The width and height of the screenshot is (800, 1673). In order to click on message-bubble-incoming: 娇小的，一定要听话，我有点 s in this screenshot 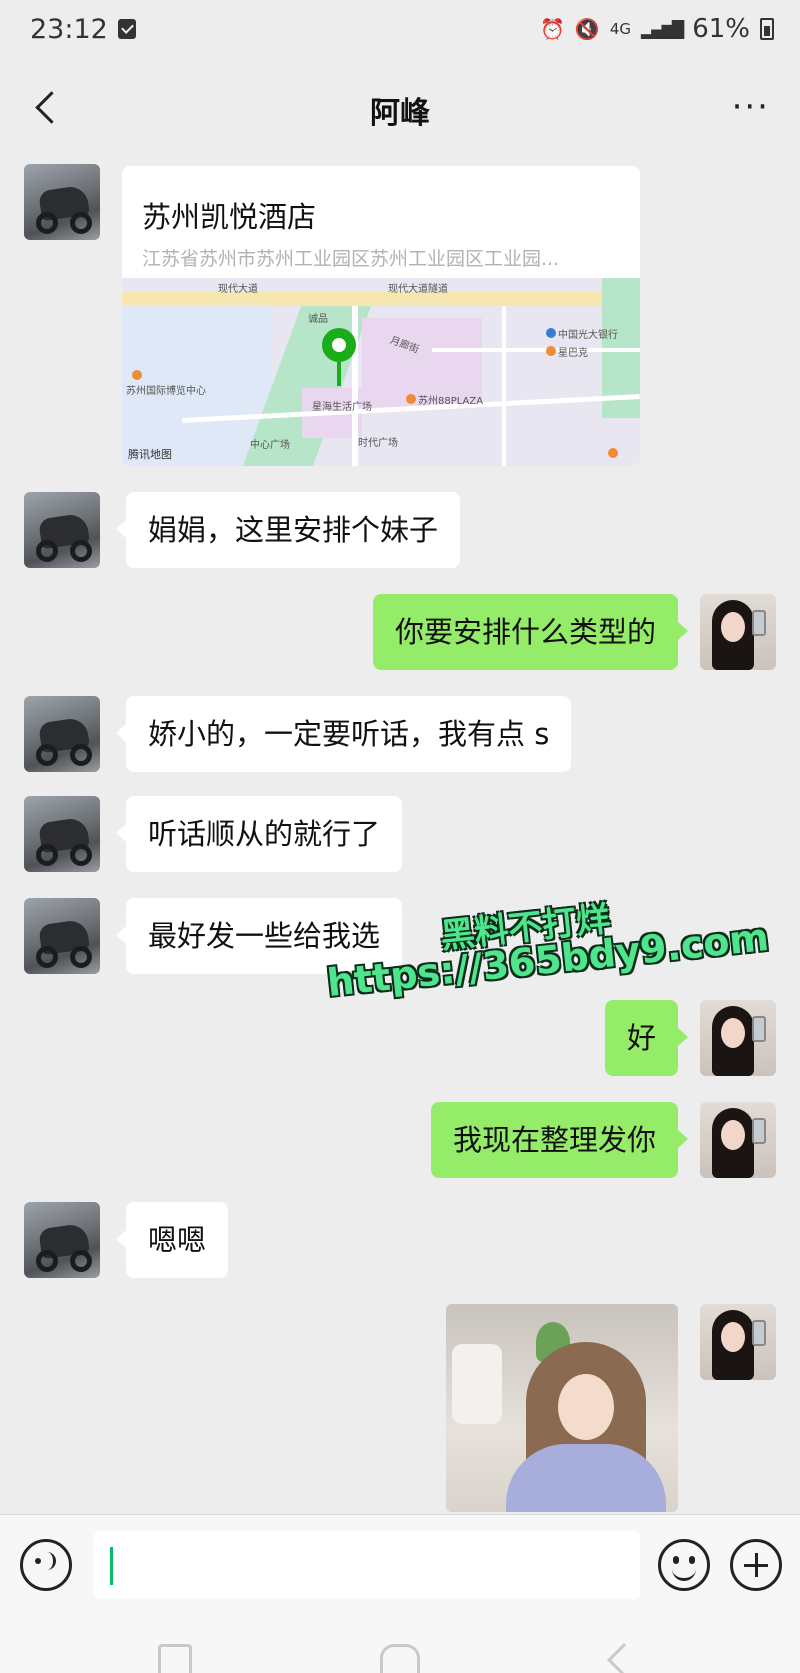, I will do `click(343, 734)`.